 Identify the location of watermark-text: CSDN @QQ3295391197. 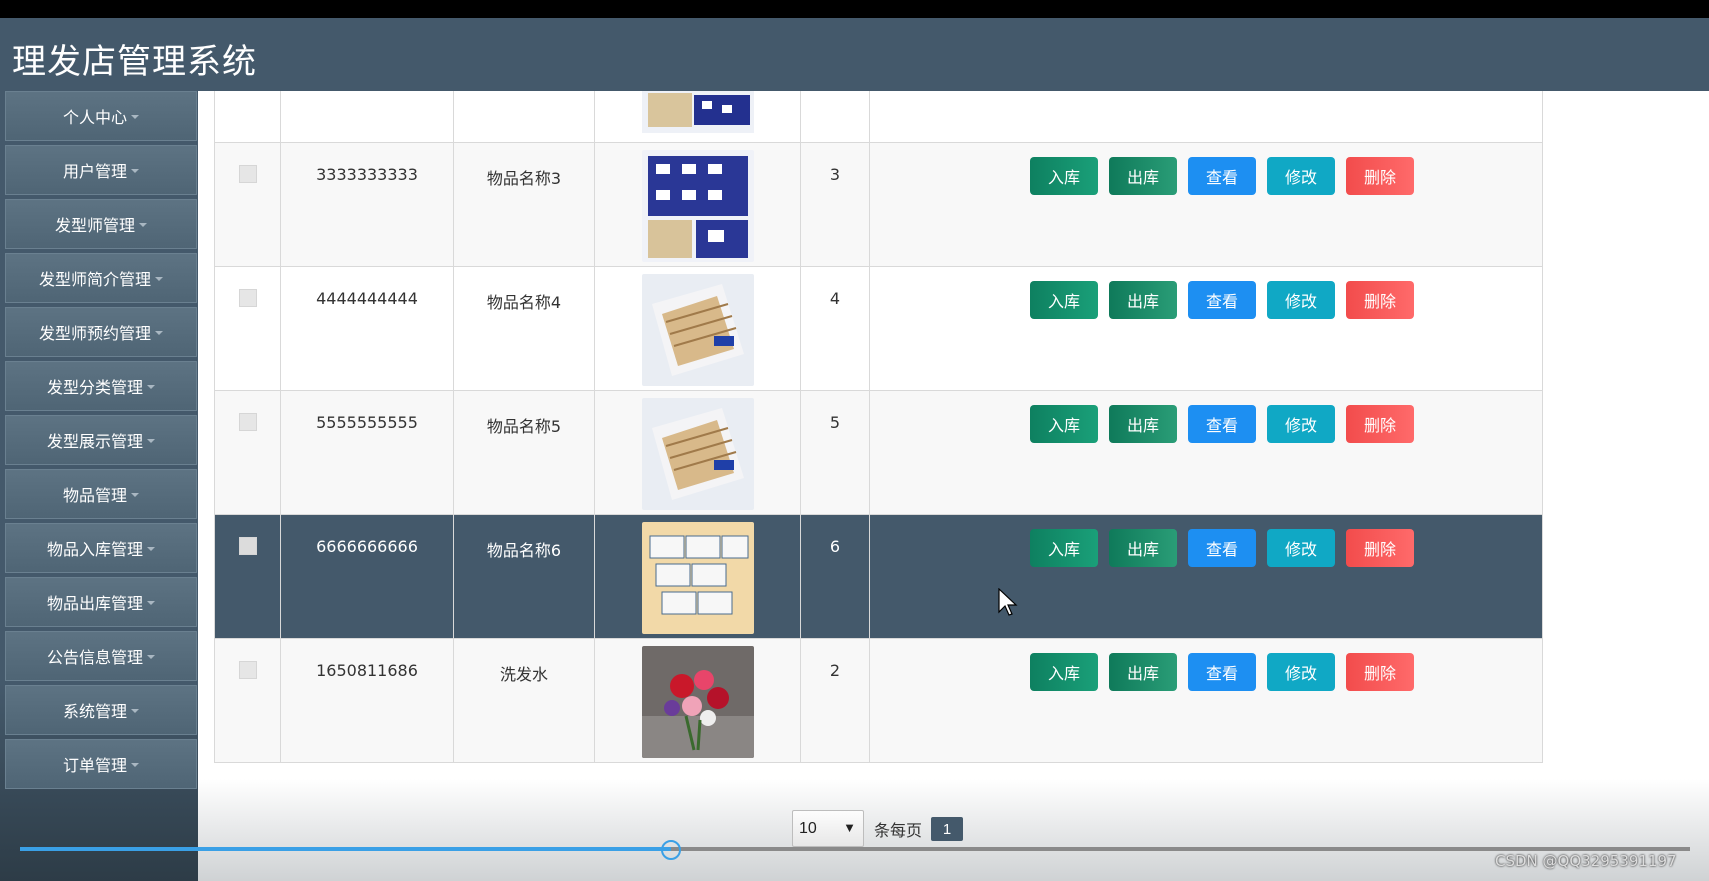
(1586, 861).